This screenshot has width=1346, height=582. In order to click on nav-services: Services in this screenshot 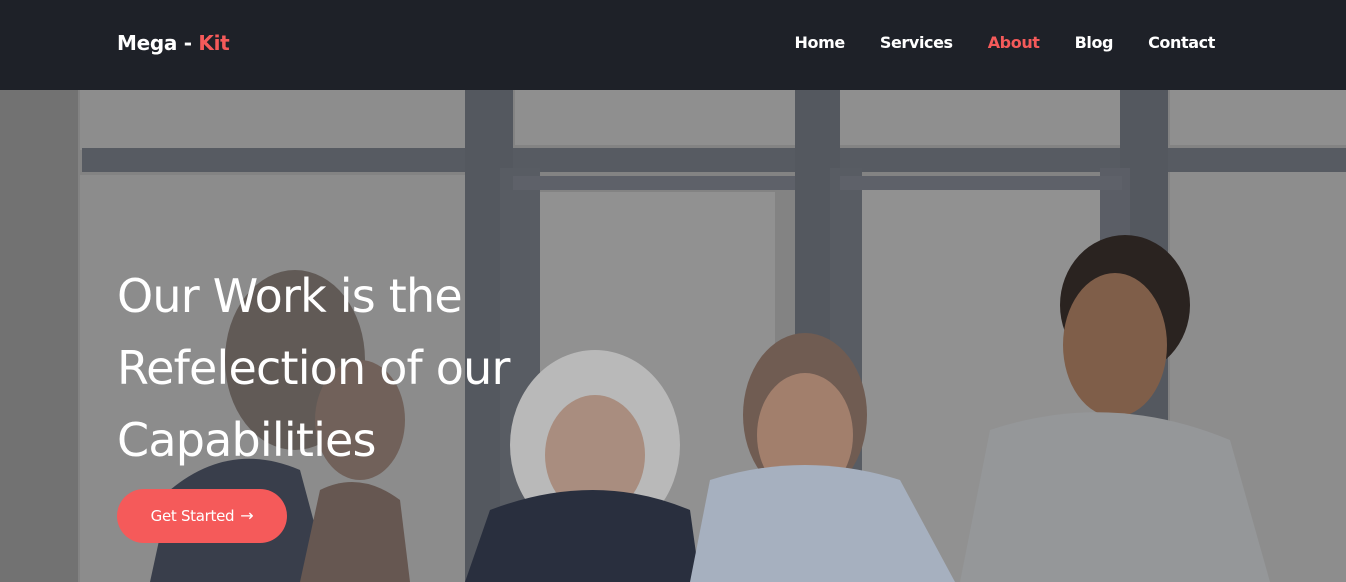, I will do `click(916, 42)`.